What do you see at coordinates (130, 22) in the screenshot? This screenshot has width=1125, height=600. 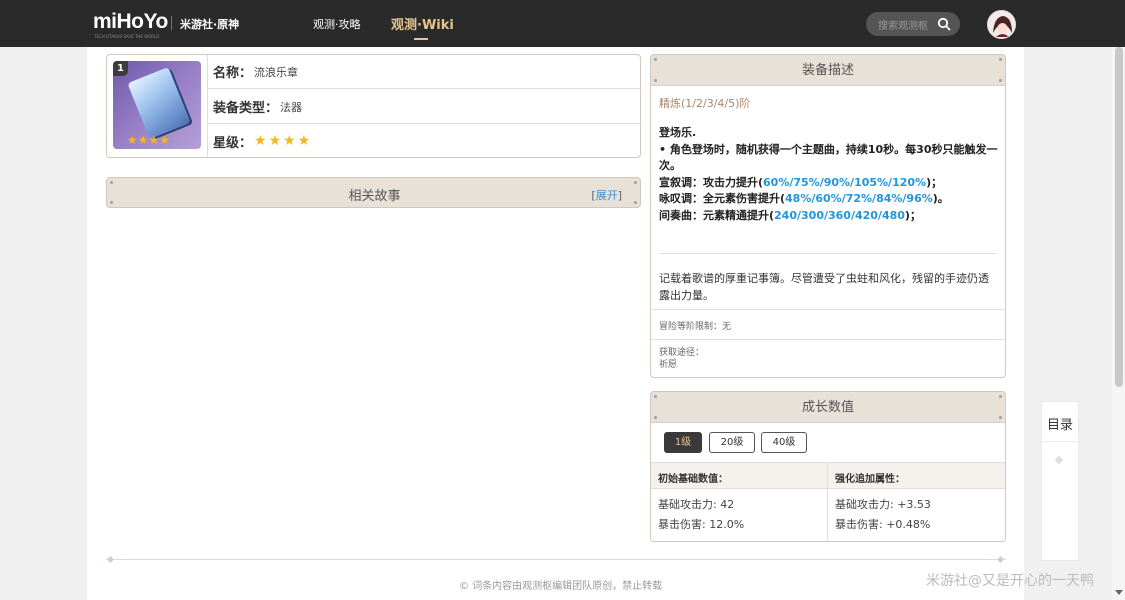 I see `mihoyo-logo: miHoYo` at bounding box center [130, 22].